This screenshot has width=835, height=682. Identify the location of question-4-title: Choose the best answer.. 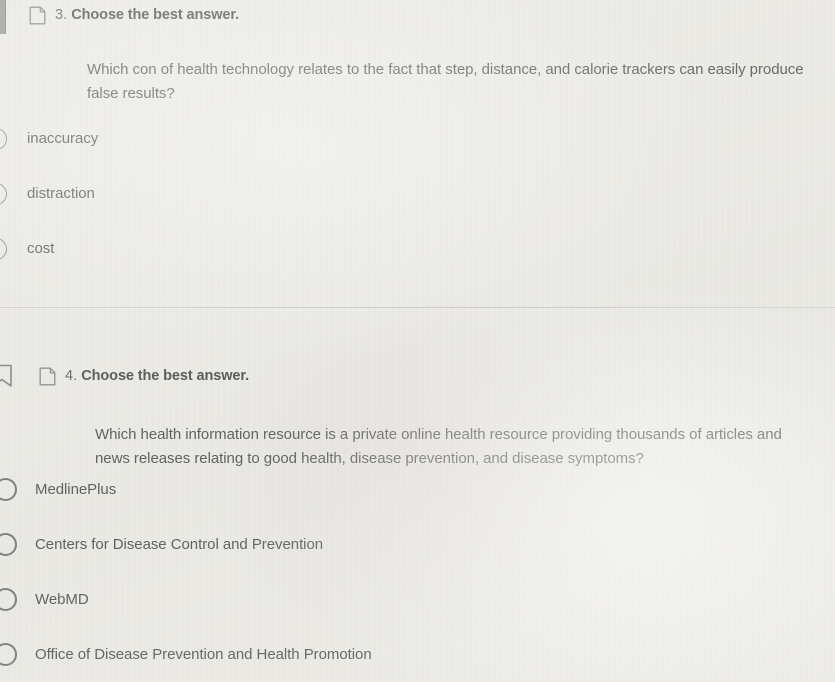
(165, 376).